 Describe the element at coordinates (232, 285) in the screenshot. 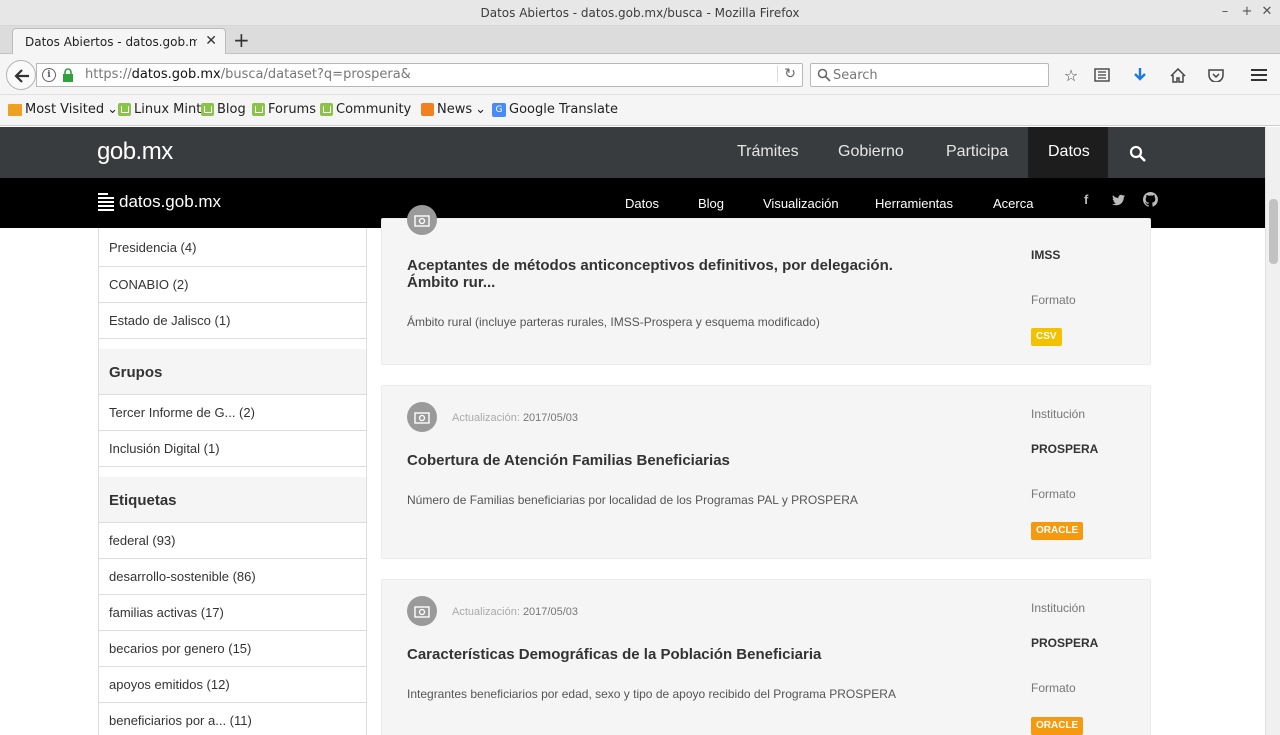

I see `facet-org-conabio: CONABIO (2)` at that location.